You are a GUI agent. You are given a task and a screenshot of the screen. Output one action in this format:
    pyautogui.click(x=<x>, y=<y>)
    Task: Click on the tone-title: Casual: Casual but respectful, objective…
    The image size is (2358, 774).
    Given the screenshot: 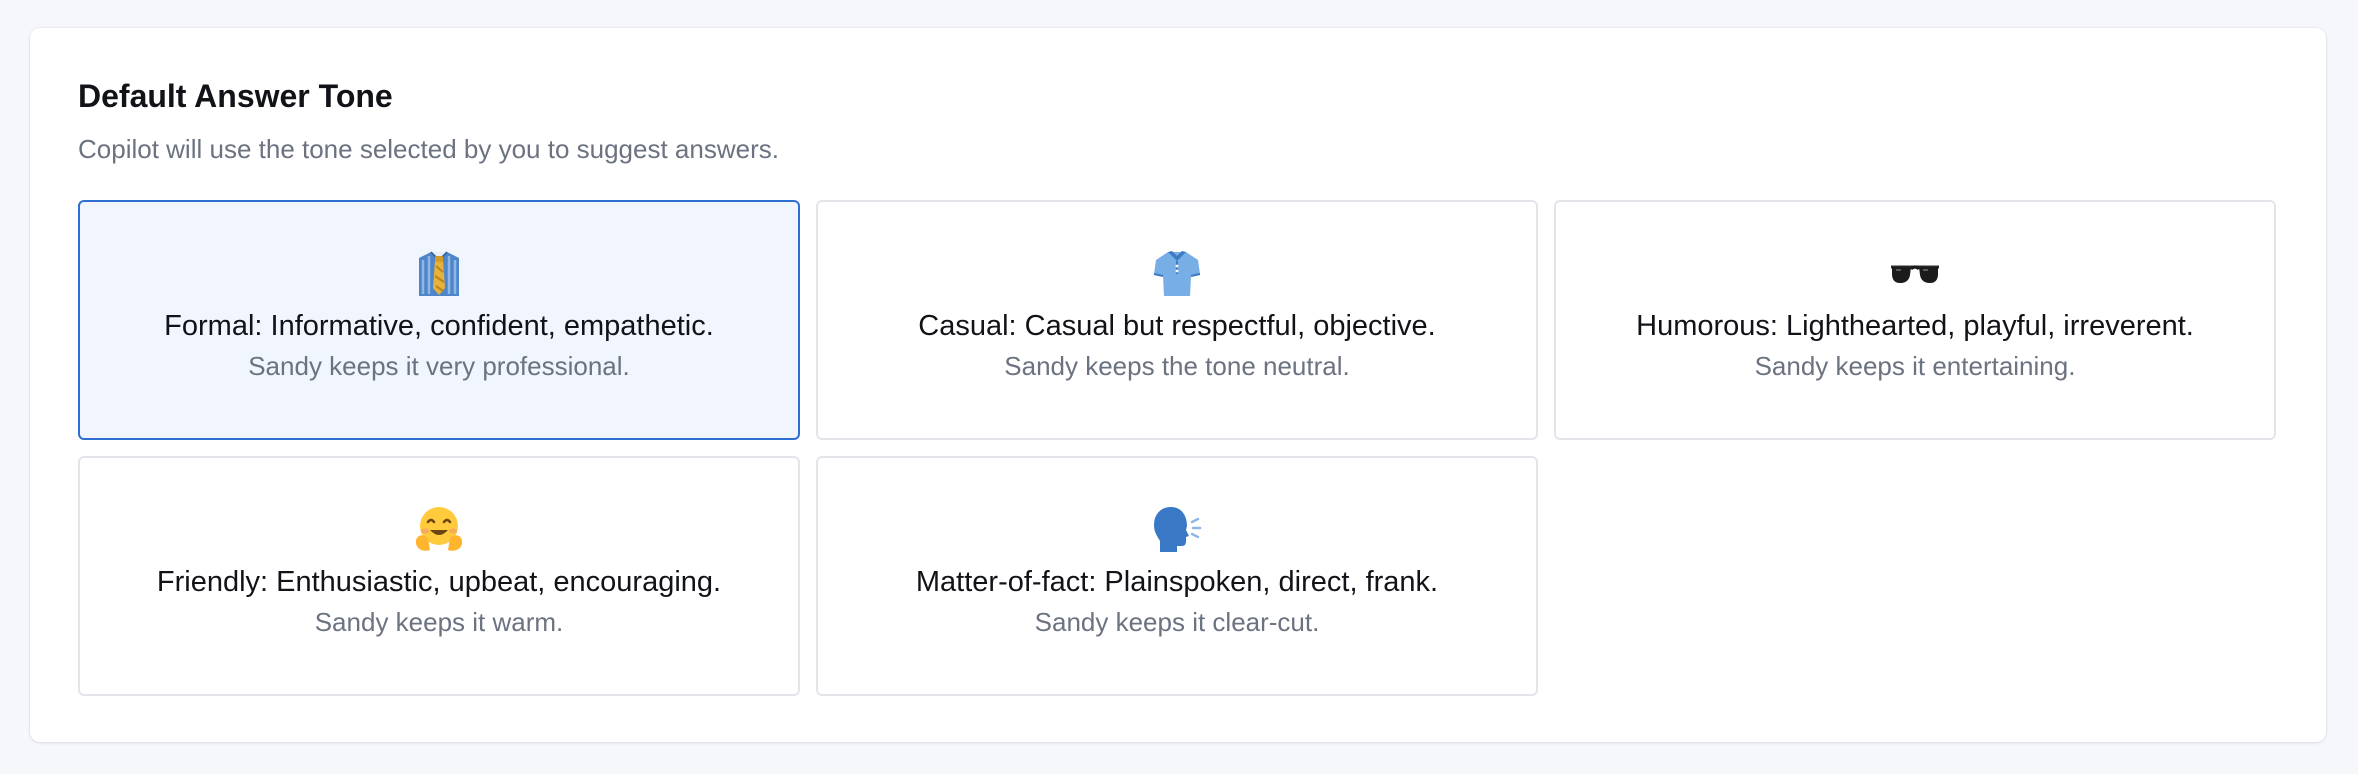 What is the action you would take?
    pyautogui.click(x=1177, y=326)
    